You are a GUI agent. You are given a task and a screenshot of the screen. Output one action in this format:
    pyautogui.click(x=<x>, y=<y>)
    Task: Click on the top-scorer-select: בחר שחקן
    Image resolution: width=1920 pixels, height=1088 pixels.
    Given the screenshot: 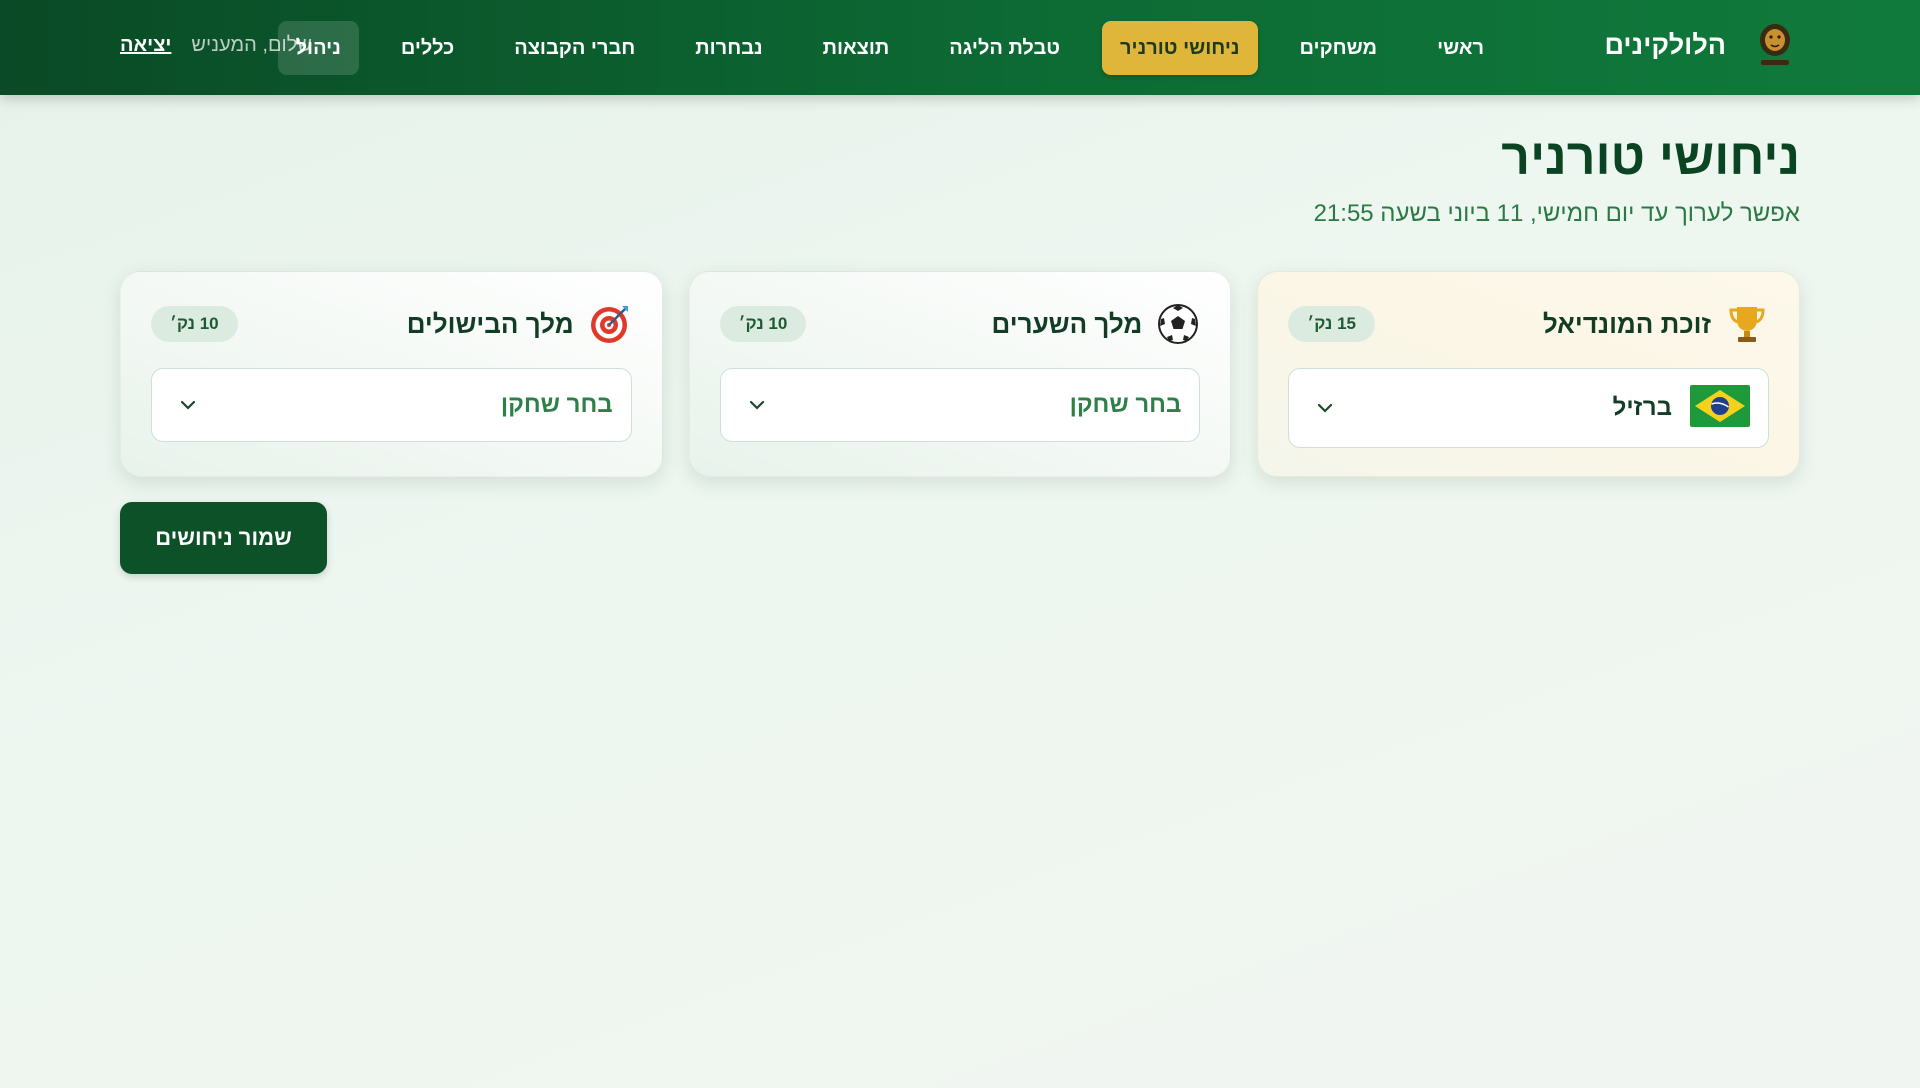 What is the action you would take?
    pyautogui.click(x=960, y=405)
    